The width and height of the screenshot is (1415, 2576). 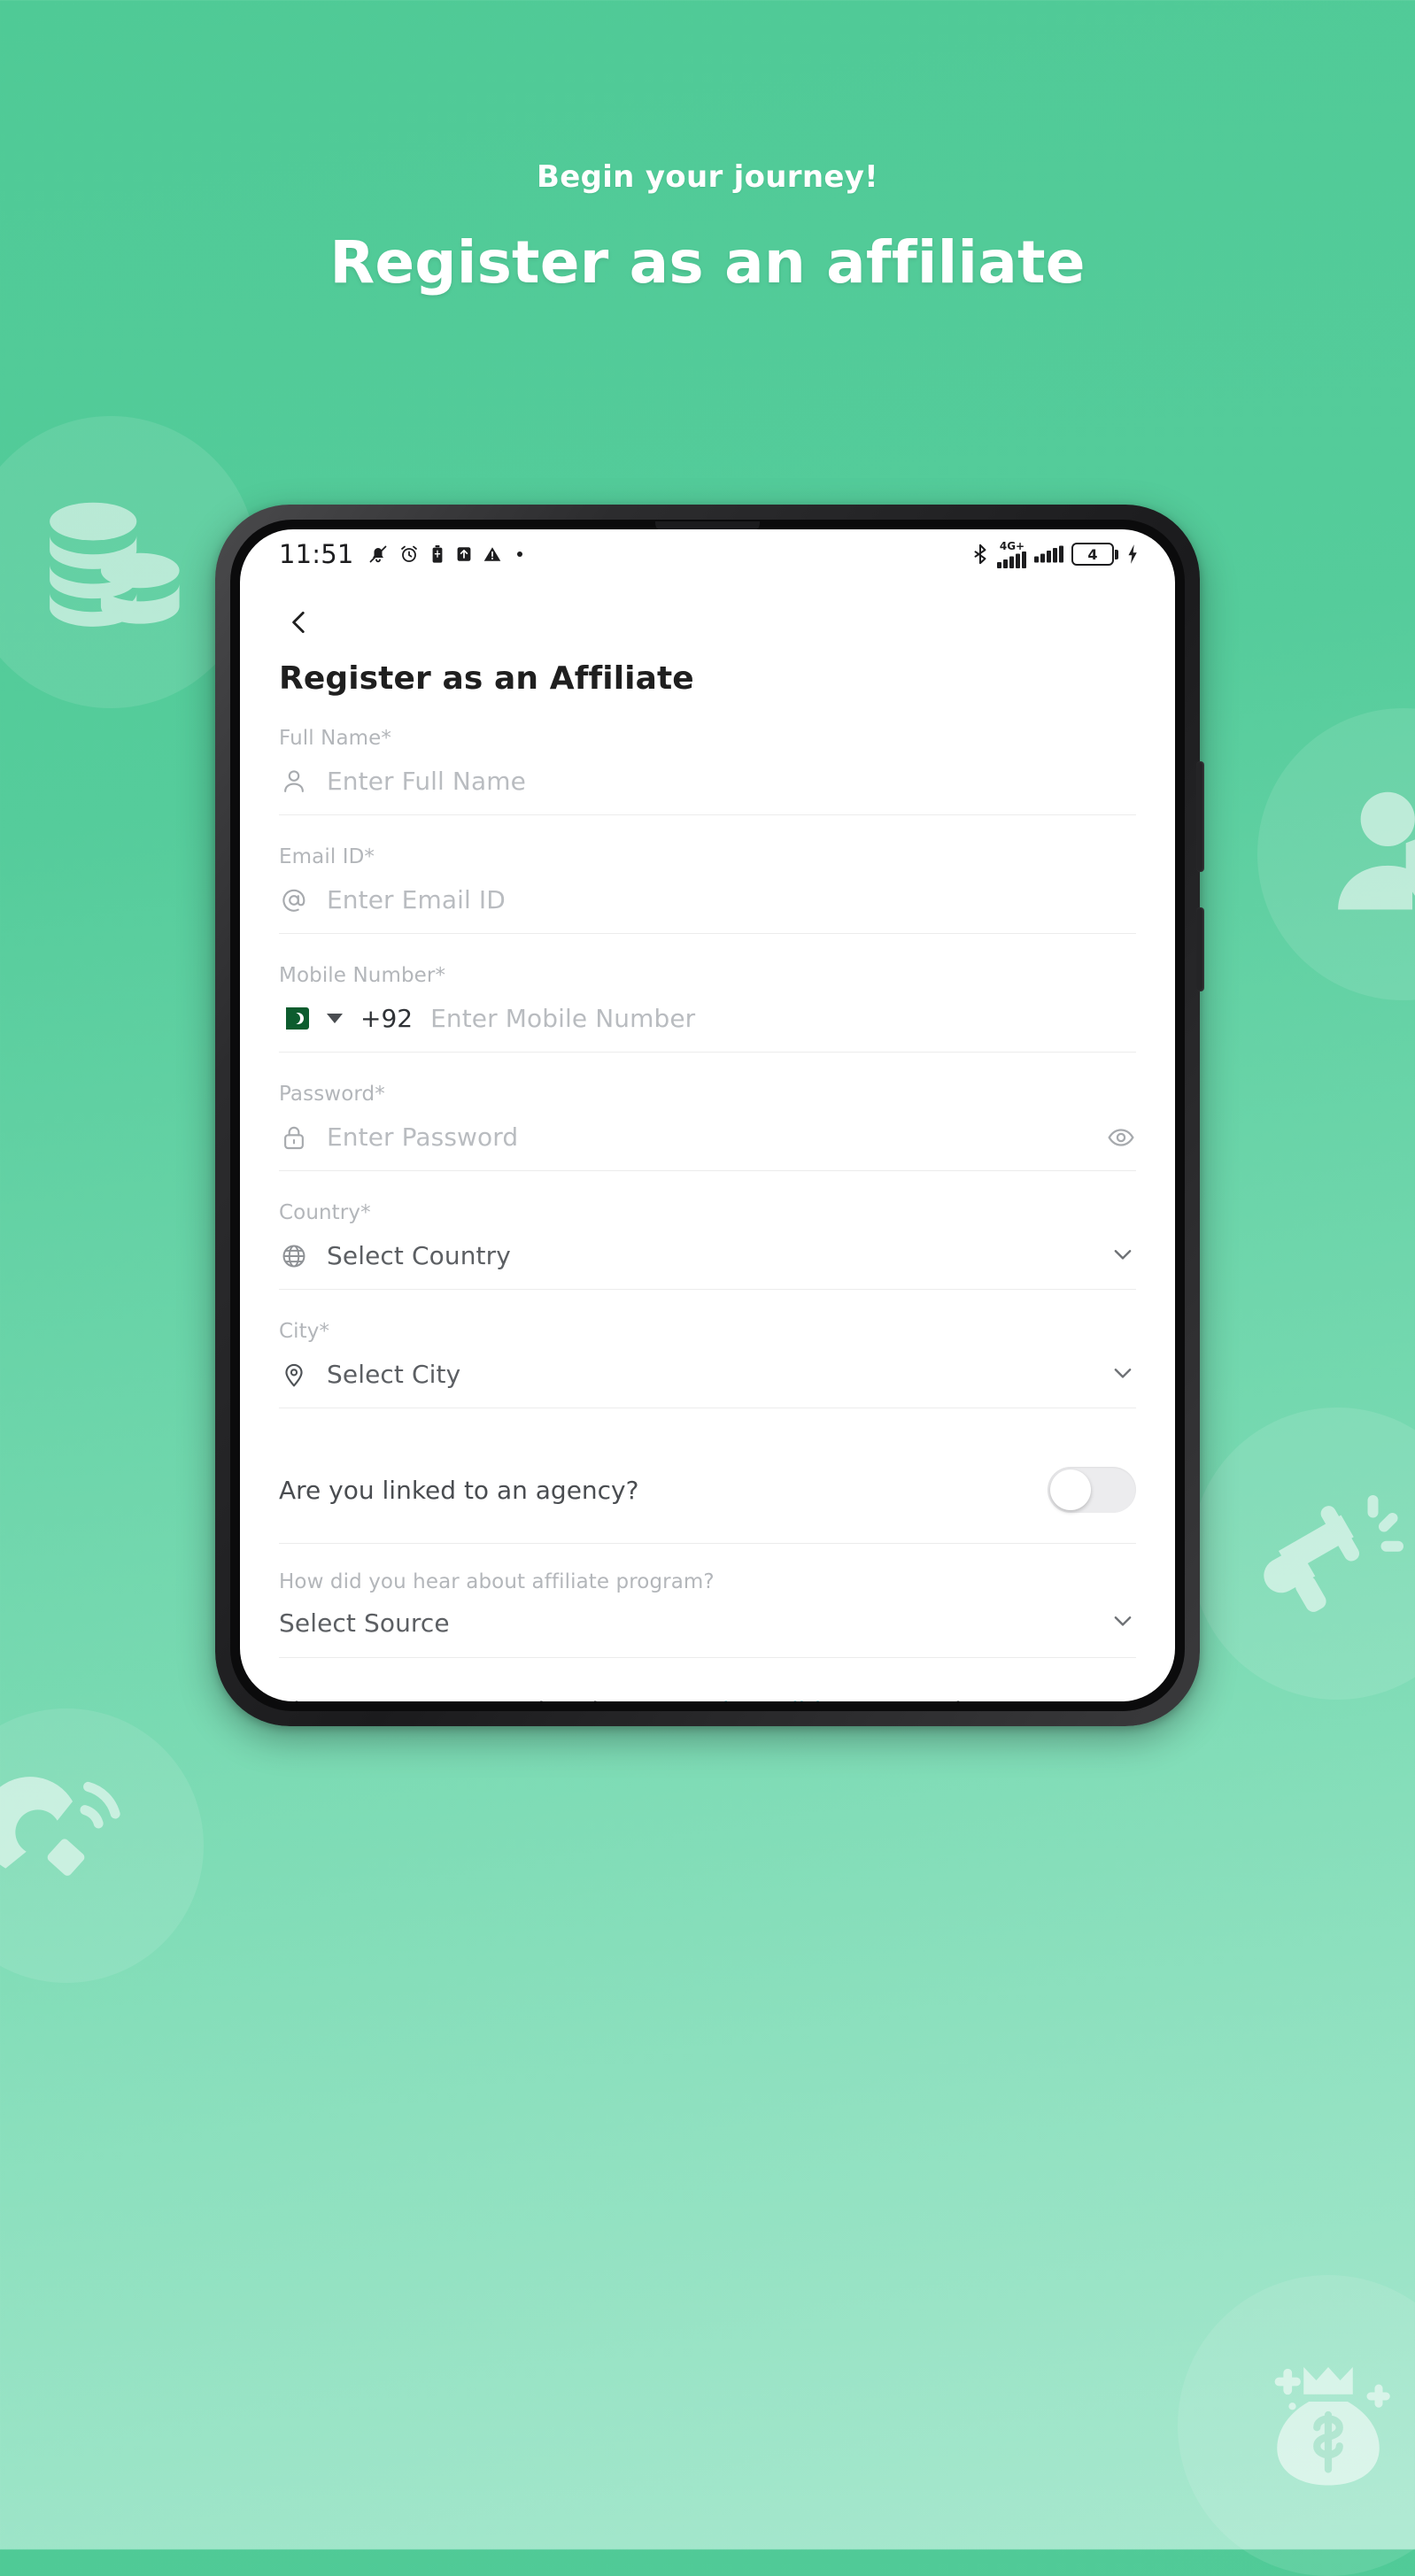 What do you see at coordinates (980, 554) in the screenshot?
I see `bluetooth-icon` at bounding box center [980, 554].